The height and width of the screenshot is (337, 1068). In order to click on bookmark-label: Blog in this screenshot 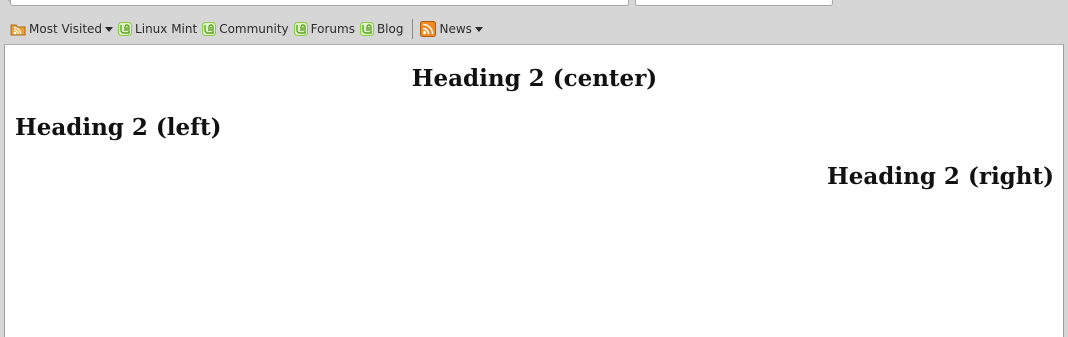, I will do `click(390, 29)`.